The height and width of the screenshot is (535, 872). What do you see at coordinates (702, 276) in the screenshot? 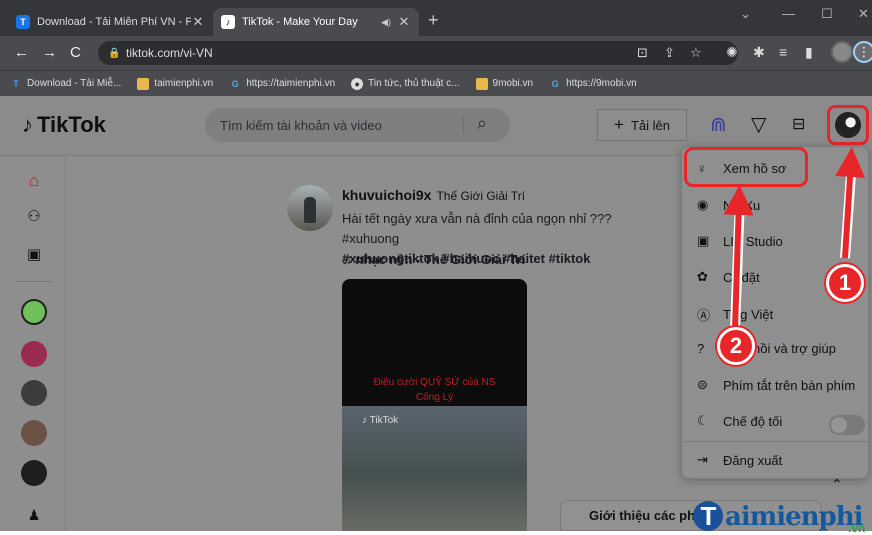
I see `gear-icon: ✿` at bounding box center [702, 276].